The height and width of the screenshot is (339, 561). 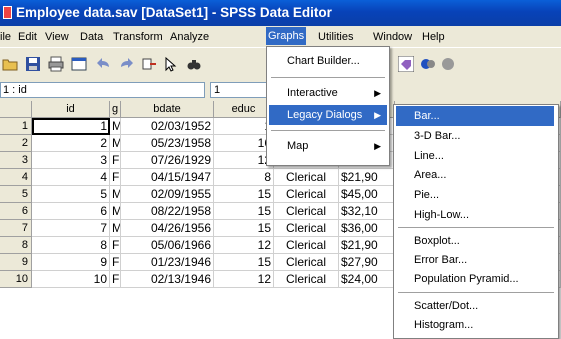 What do you see at coordinates (335, 37) in the screenshot?
I see `menu-utilities: Utilities` at bounding box center [335, 37].